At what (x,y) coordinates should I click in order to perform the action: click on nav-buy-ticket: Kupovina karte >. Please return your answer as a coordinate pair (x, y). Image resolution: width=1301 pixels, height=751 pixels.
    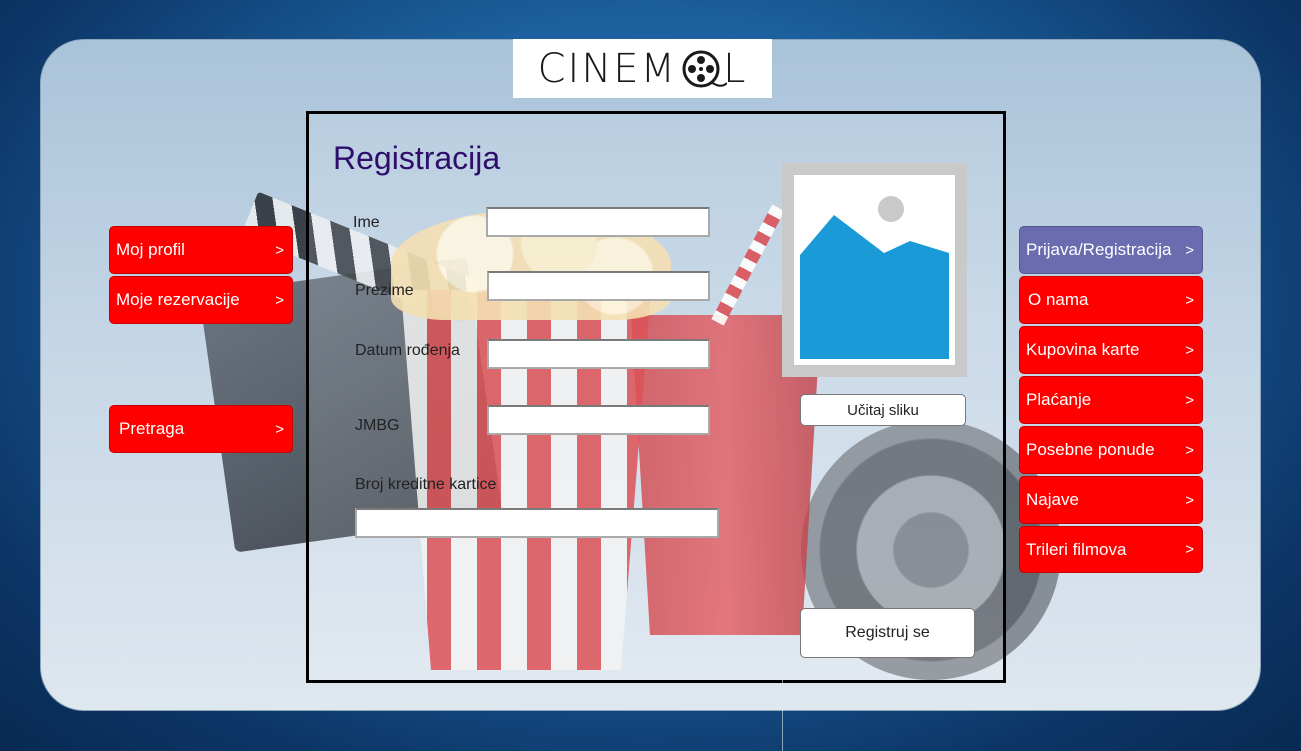
    Looking at the image, I should click on (1111, 350).